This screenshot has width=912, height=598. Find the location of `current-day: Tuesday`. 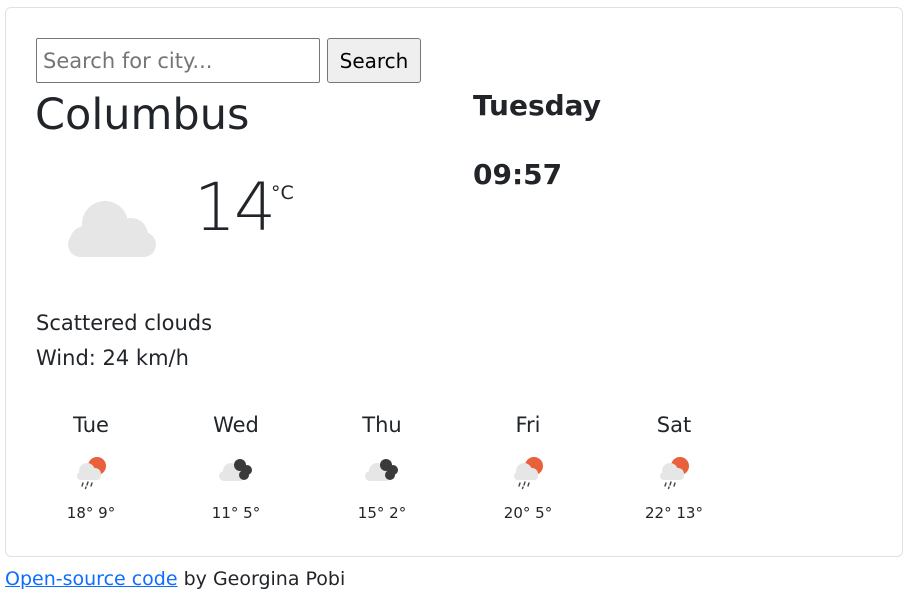

current-day: Tuesday is located at coordinates (537, 105).